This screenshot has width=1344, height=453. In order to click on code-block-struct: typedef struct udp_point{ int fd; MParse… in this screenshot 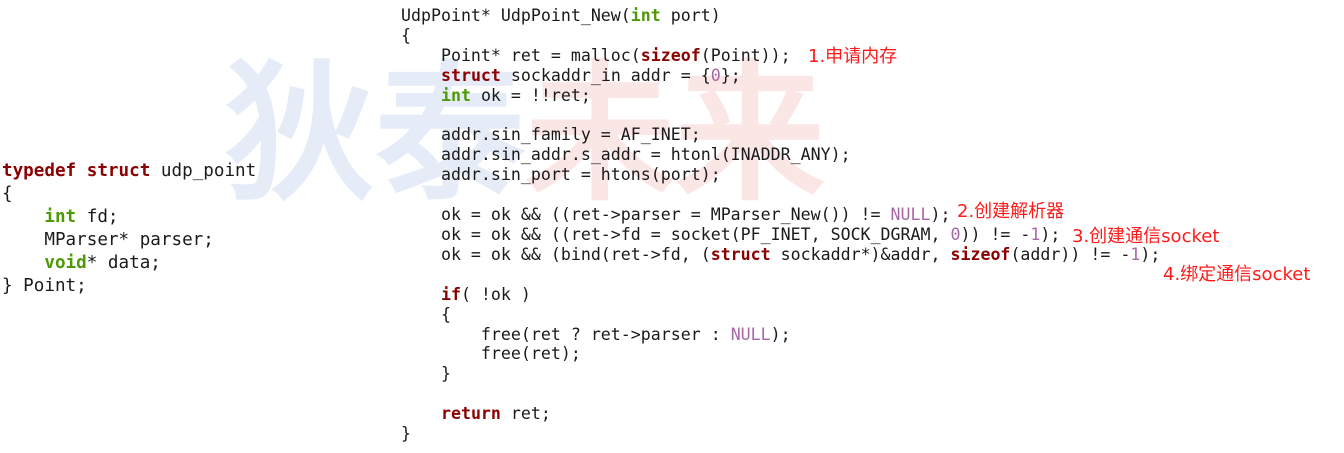, I will do `click(129, 229)`.